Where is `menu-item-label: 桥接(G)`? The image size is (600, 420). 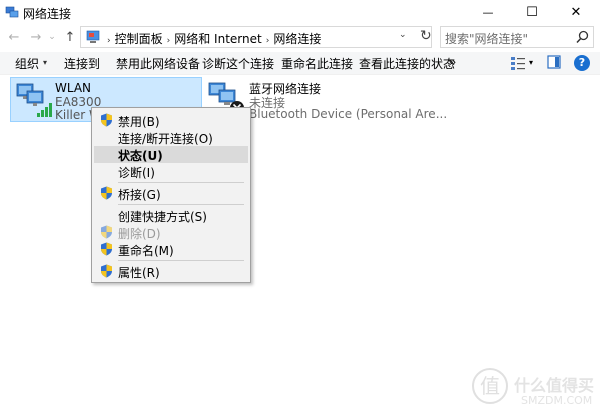
menu-item-label: 桥接(G) is located at coordinates (139, 195).